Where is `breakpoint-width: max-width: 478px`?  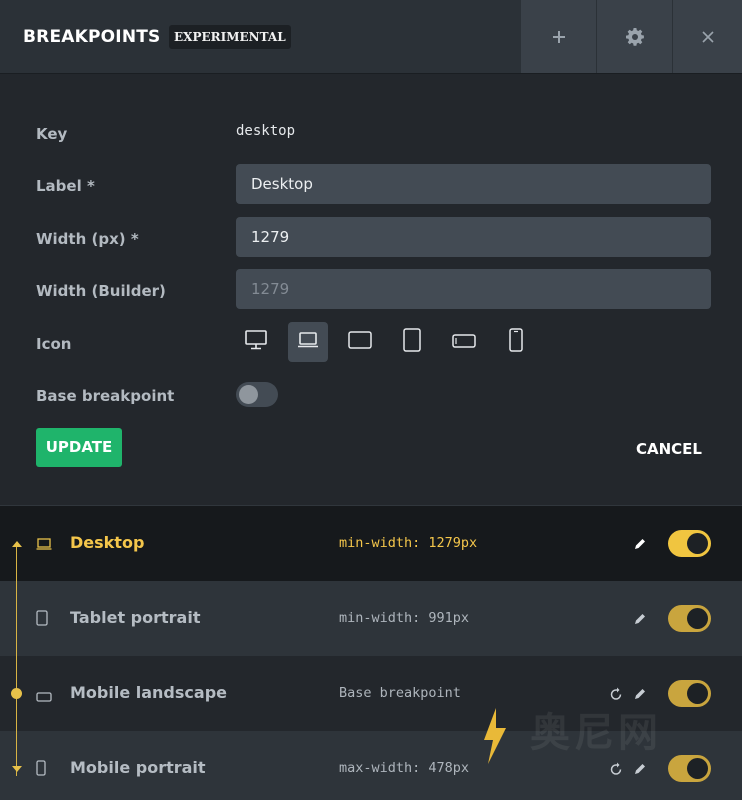 breakpoint-width: max-width: 478px is located at coordinates (404, 768).